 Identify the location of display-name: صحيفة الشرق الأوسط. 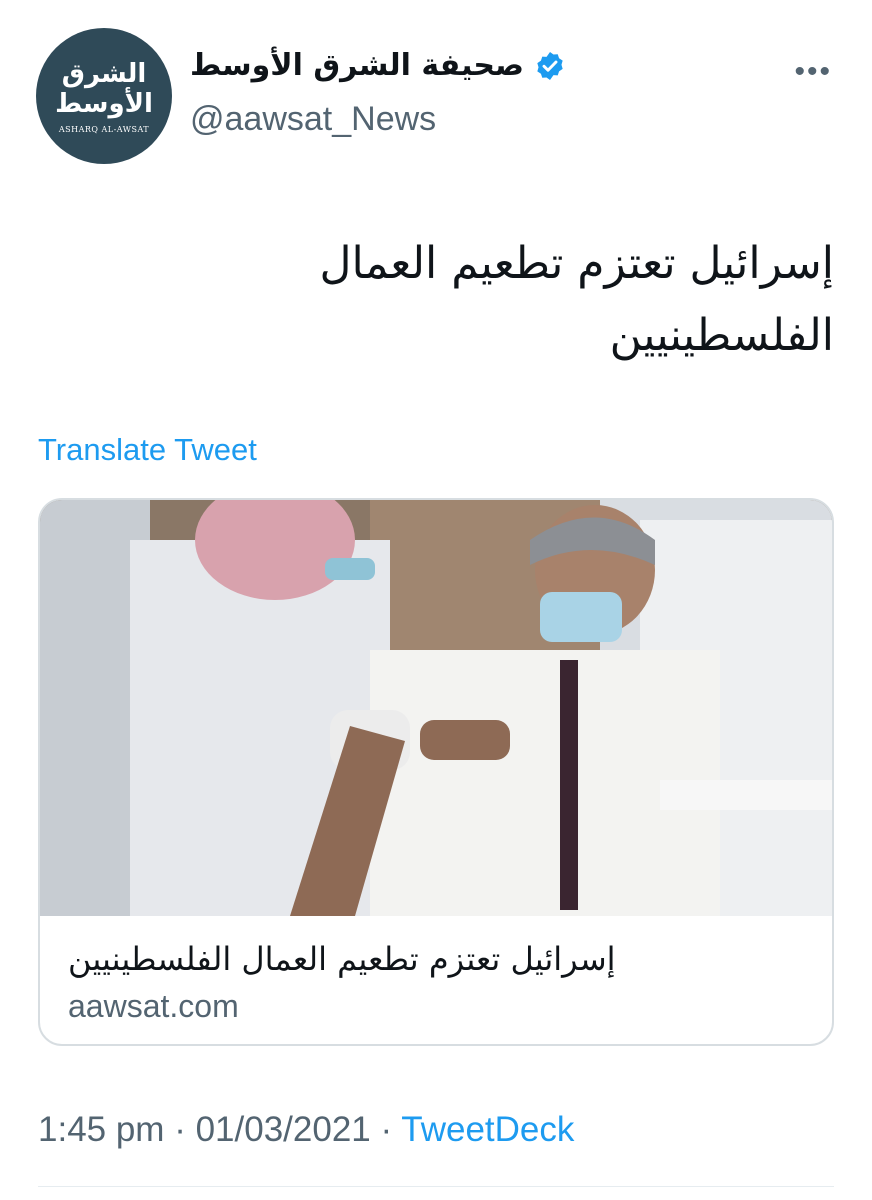
(357, 65).